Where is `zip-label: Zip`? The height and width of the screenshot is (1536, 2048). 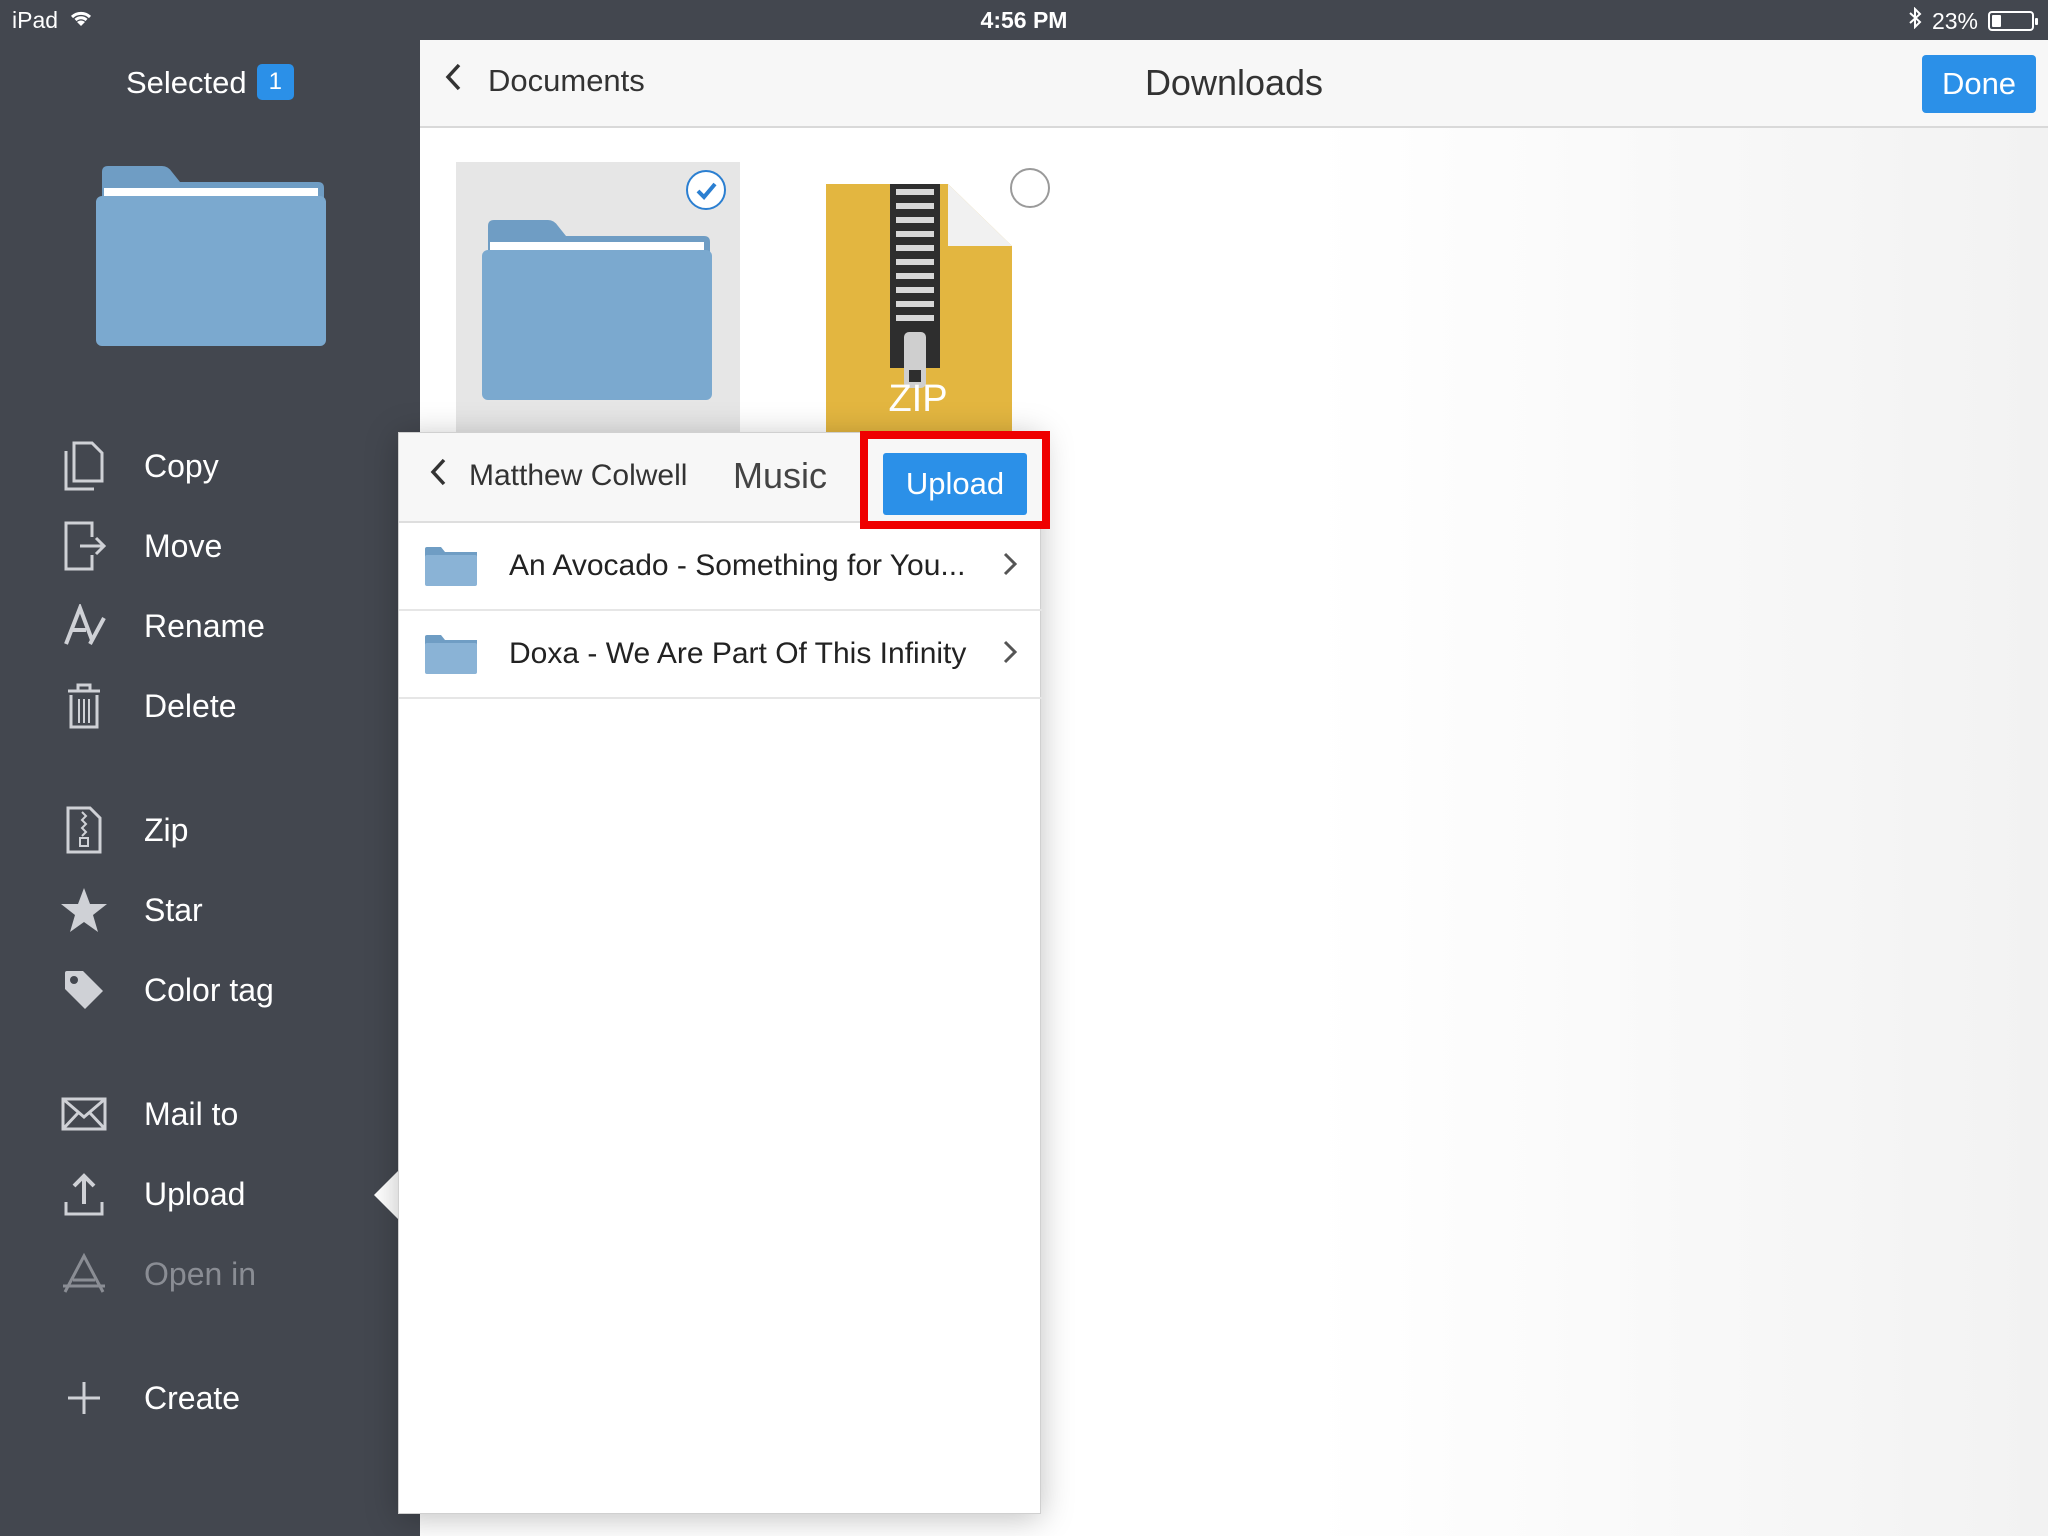 zip-label: Zip is located at coordinates (166, 829).